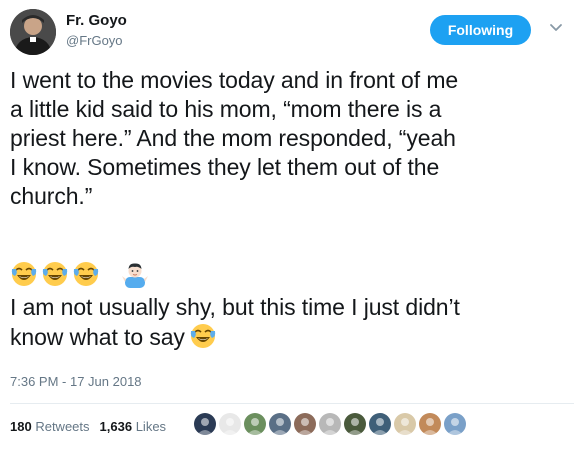 The height and width of the screenshot is (452, 584). I want to click on likes-label: Likes, so click(151, 426).